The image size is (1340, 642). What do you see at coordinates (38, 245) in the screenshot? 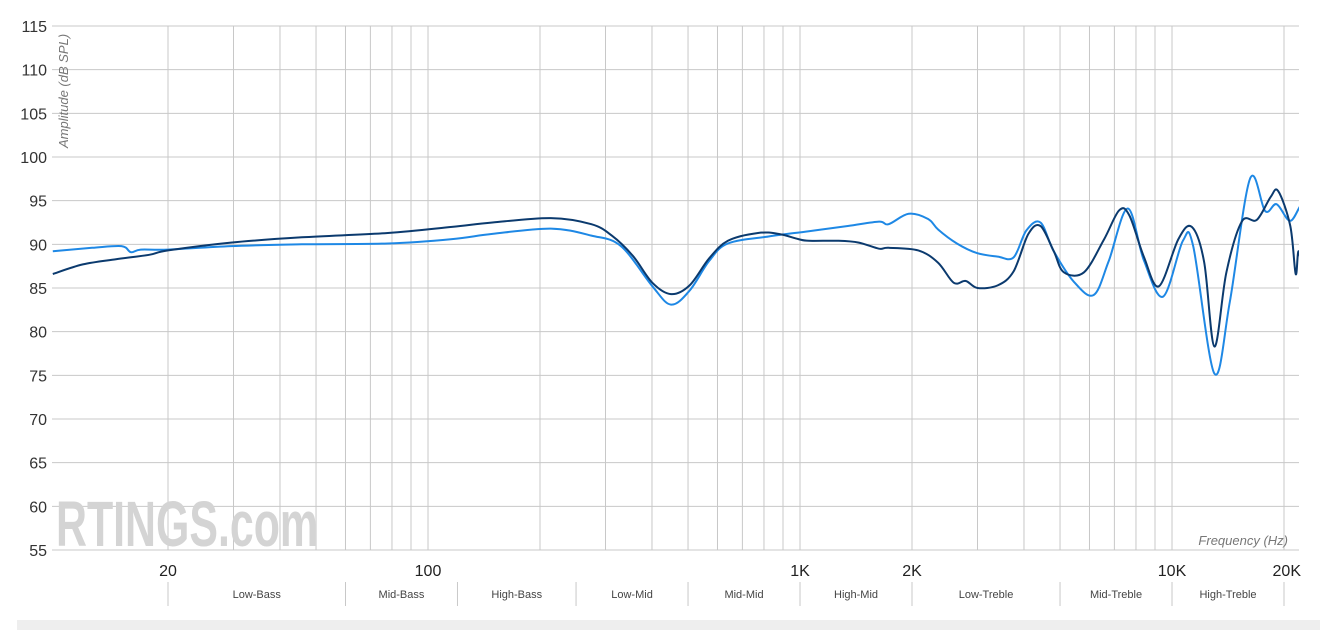
I see `y-tick-label: 90` at bounding box center [38, 245].